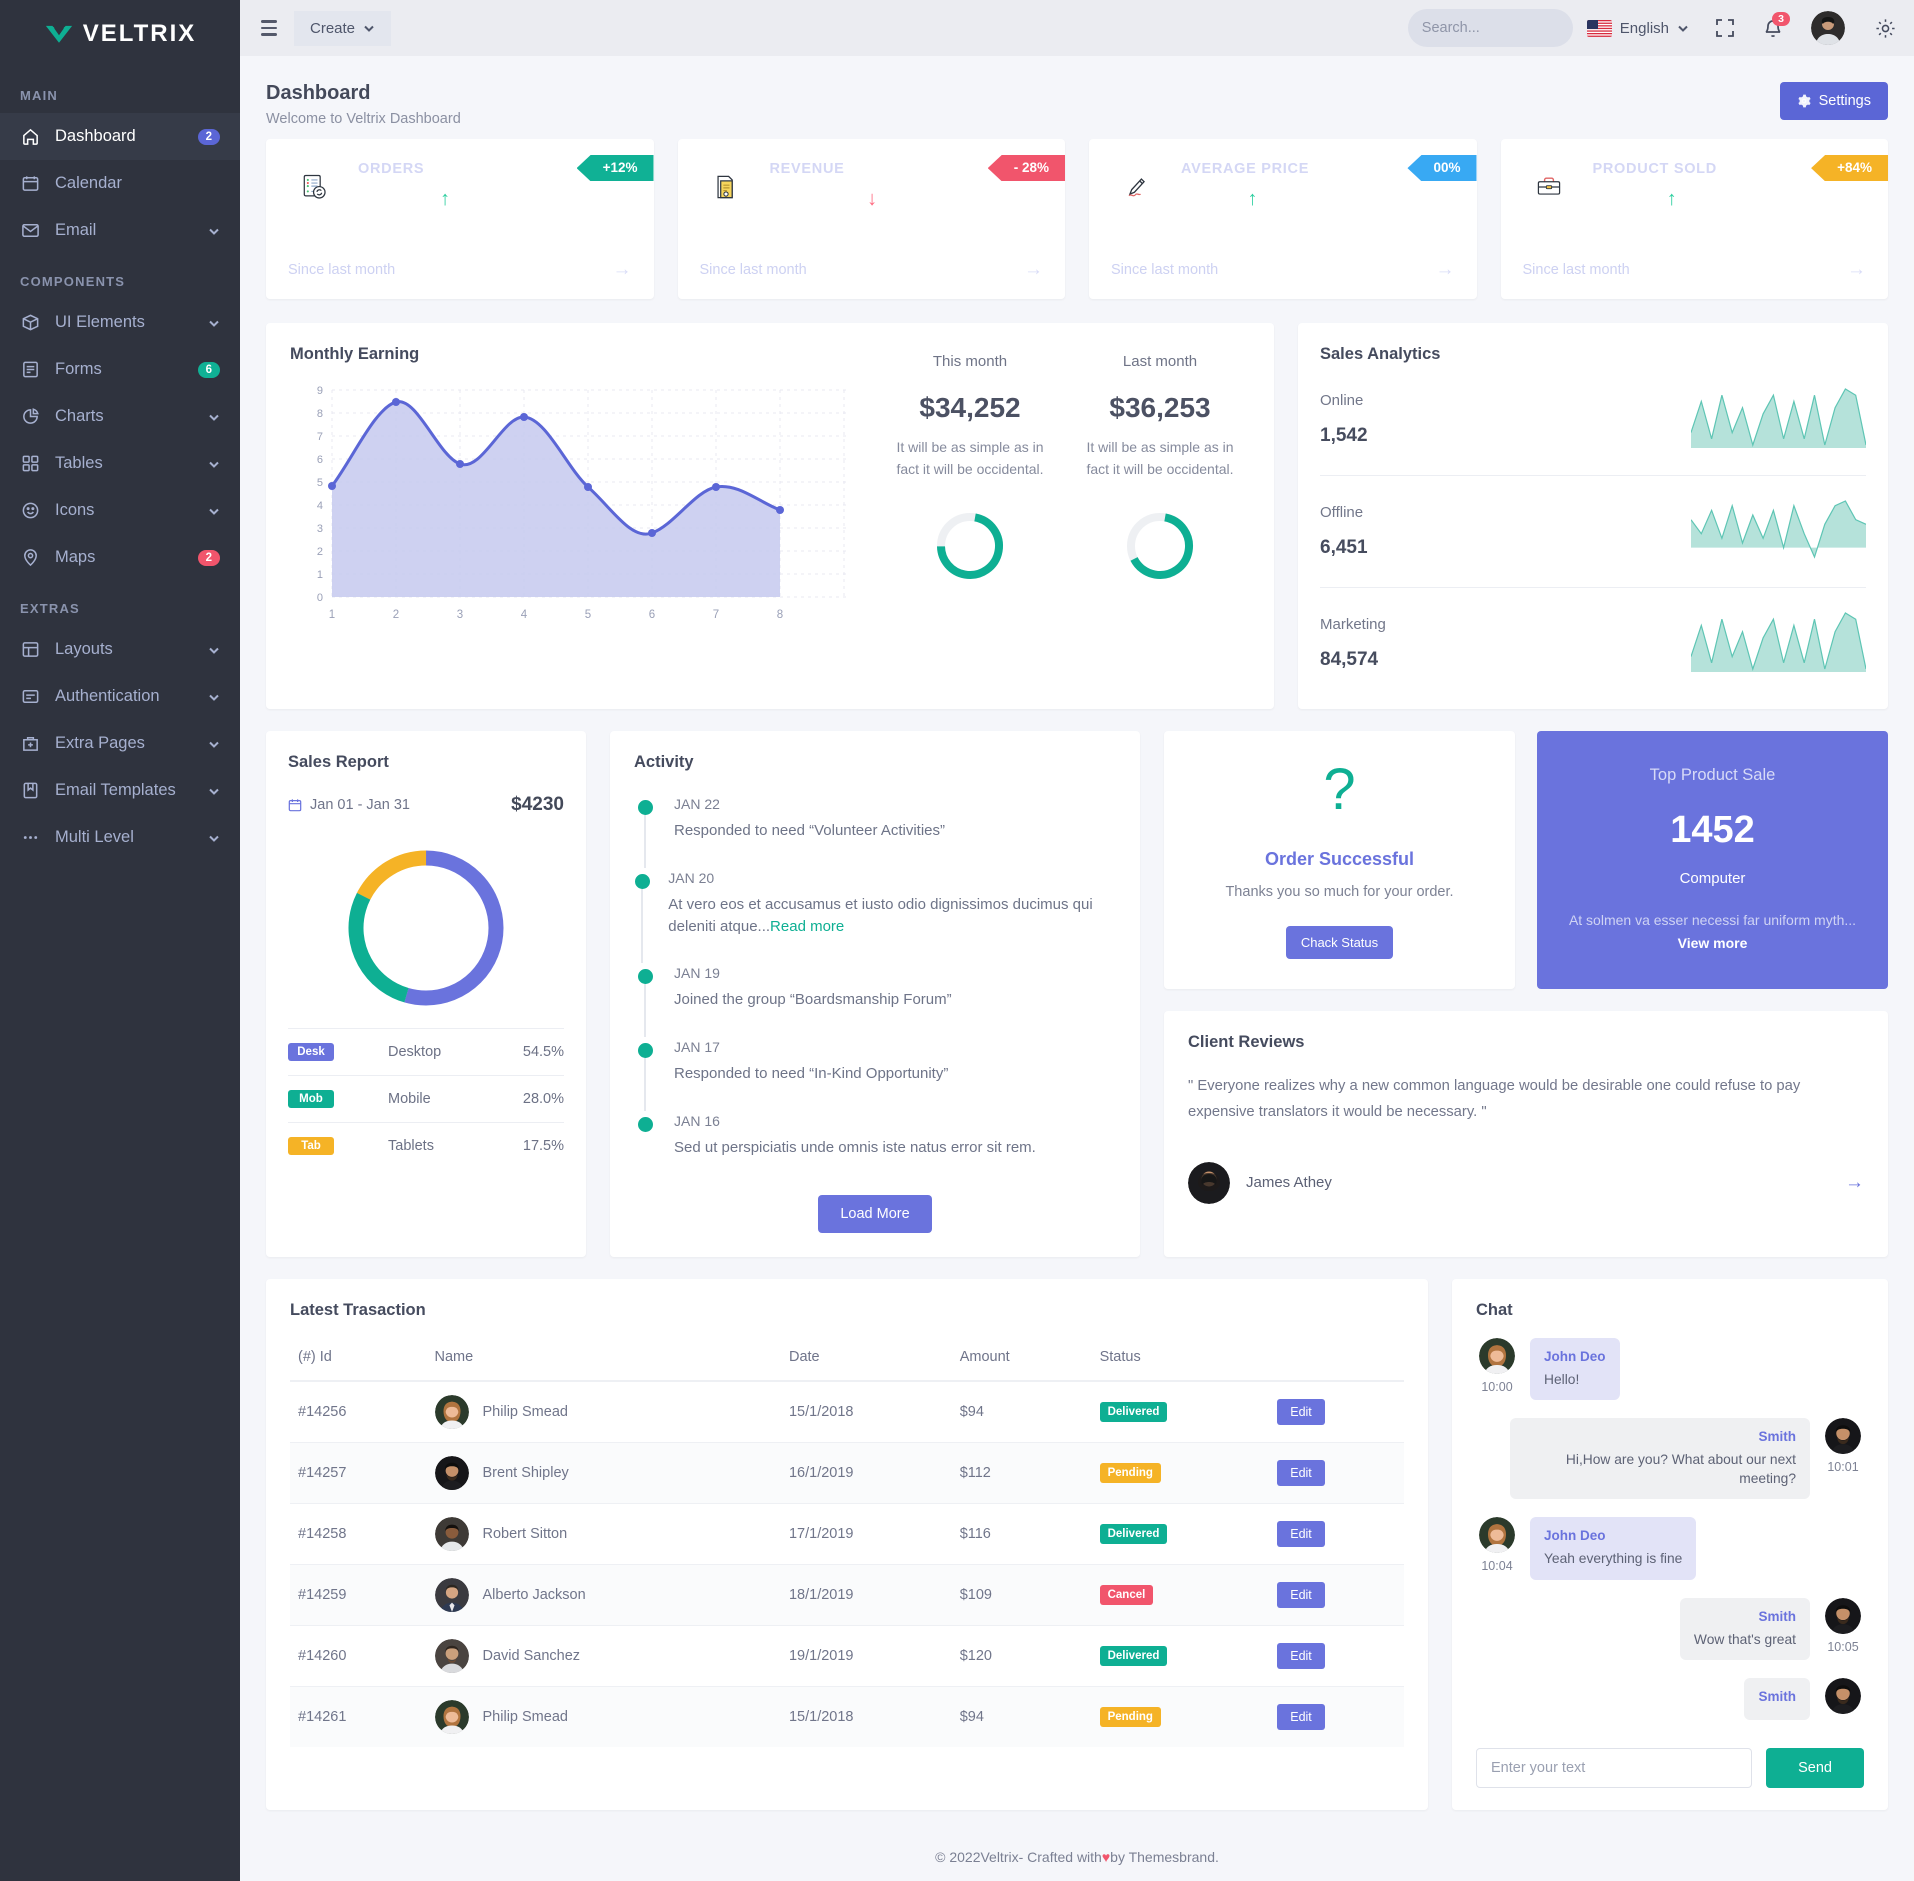 The width and height of the screenshot is (1914, 1881). What do you see at coordinates (120, 510) in the screenshot?
I see `sidebar-item-icons: Icons` at bounding box center [120, 510].